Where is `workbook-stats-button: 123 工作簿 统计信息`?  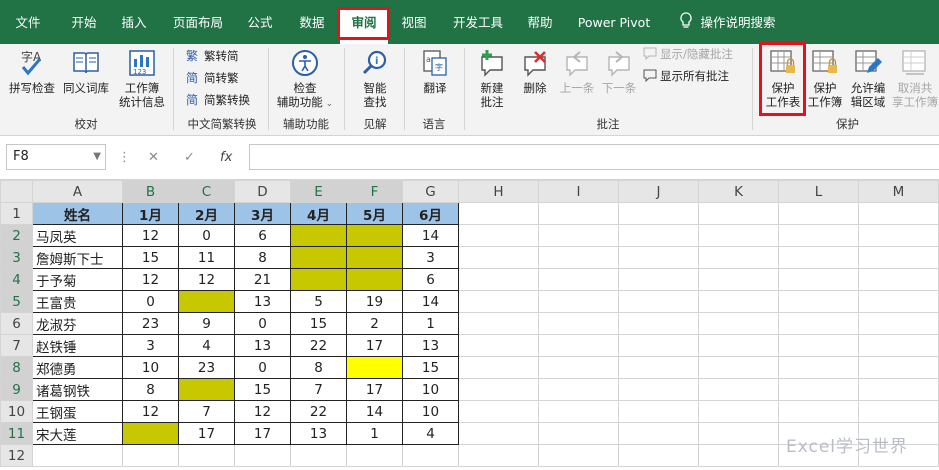 workbook-stats-button: 123 工作簿 统计信息 is located at coordinates (142, 78).